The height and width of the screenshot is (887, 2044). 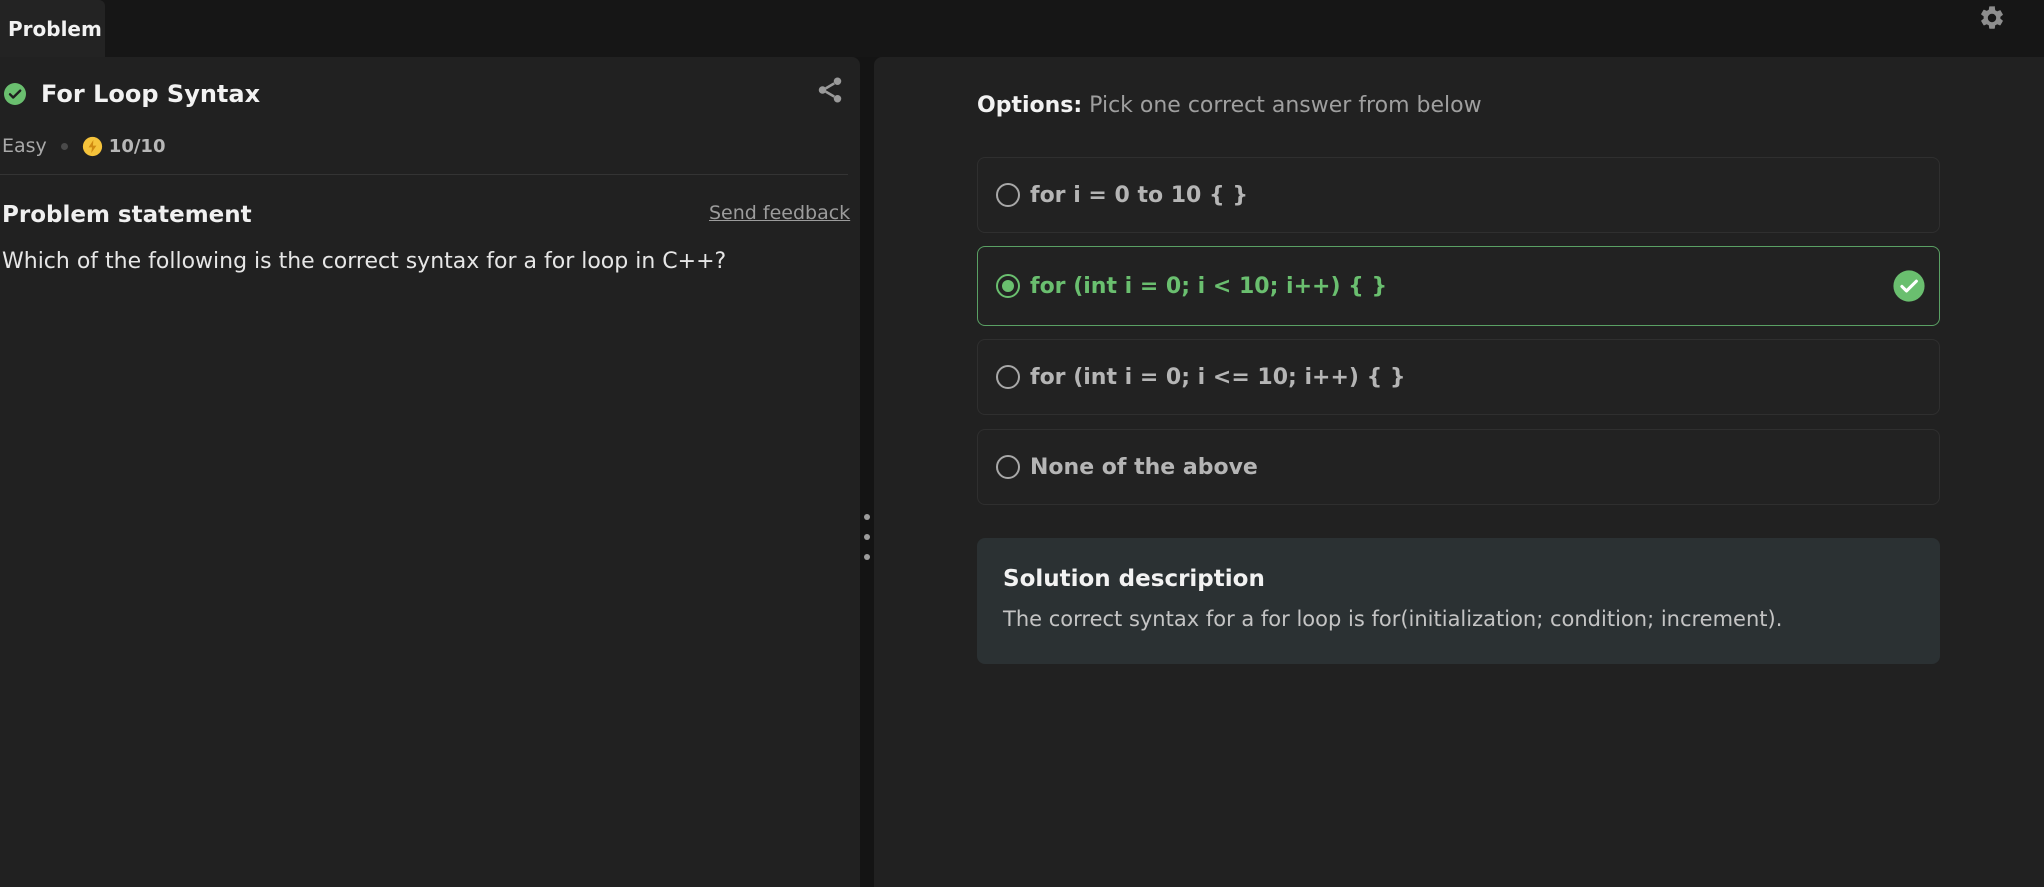 I want to click on option-3: for (int i = 0; i <= 10; i++) { }, so click(x=1458, y=377).